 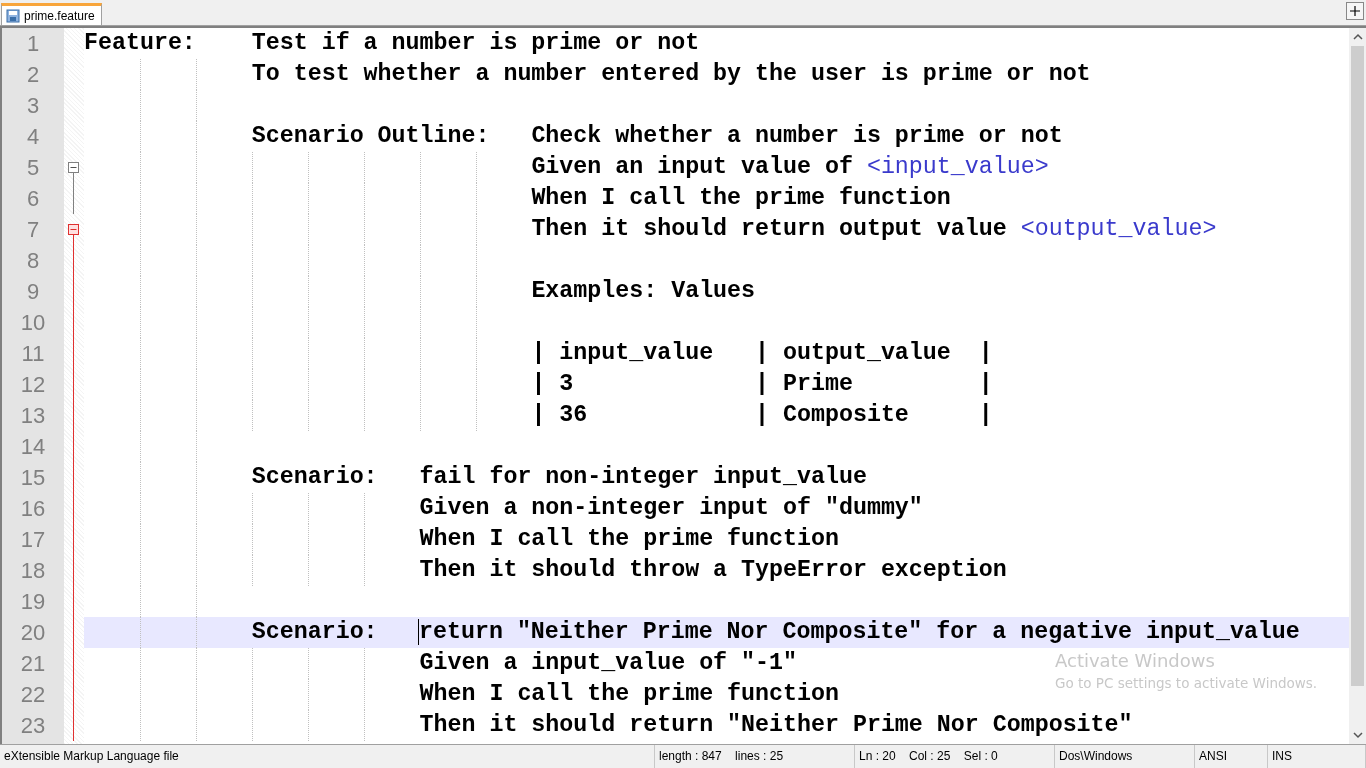 What do you see at coordinates (33, 695) in the screenshot?
I see `line-number: 22` at bounding box center [33, 695].